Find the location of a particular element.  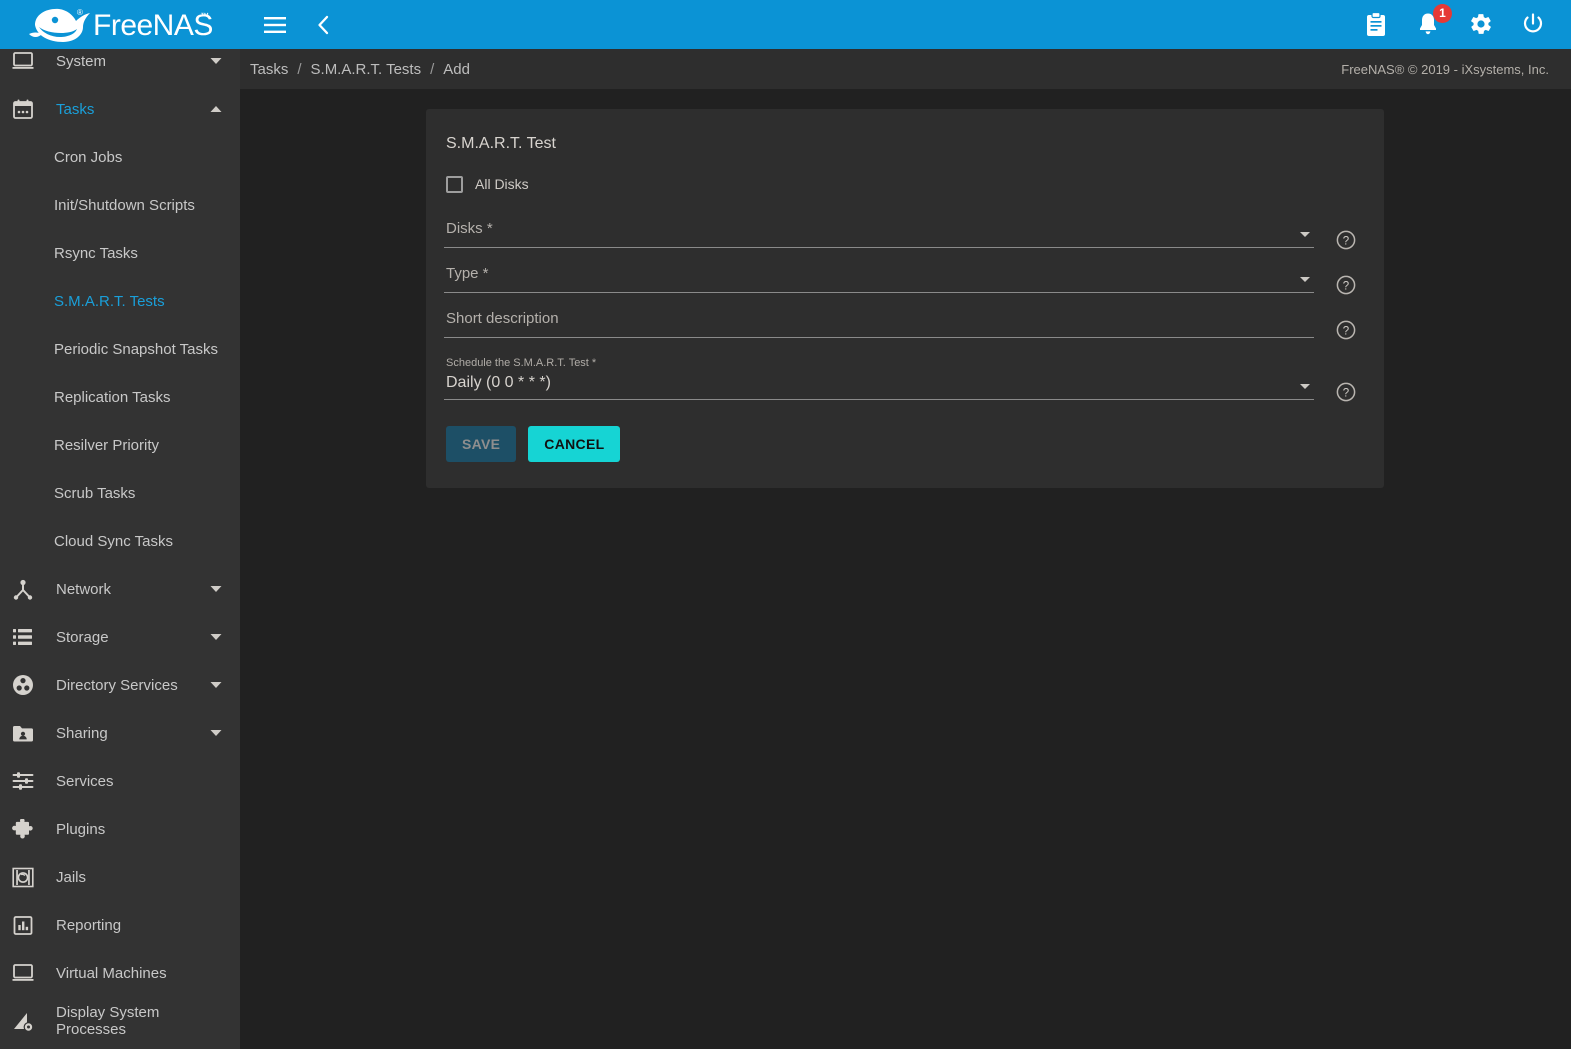

cancel-button: CANCEL is located at coordinates (574, 444).